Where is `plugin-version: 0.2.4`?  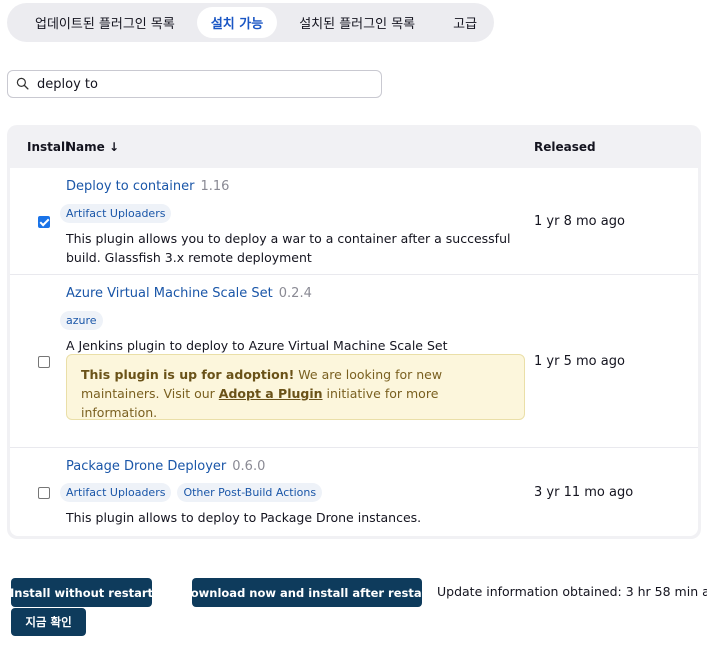
plugin-version: 0.2.4 is located at coordinates (295, 293).